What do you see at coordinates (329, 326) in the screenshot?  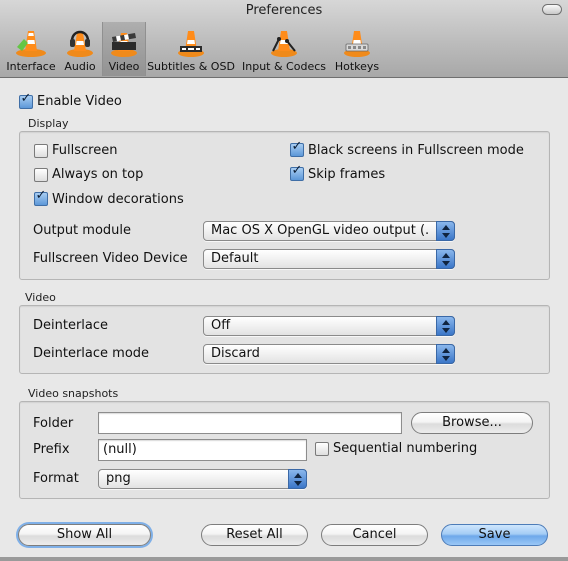 I see `deinterlace-popup: Off` at bounding box center [329, 326].